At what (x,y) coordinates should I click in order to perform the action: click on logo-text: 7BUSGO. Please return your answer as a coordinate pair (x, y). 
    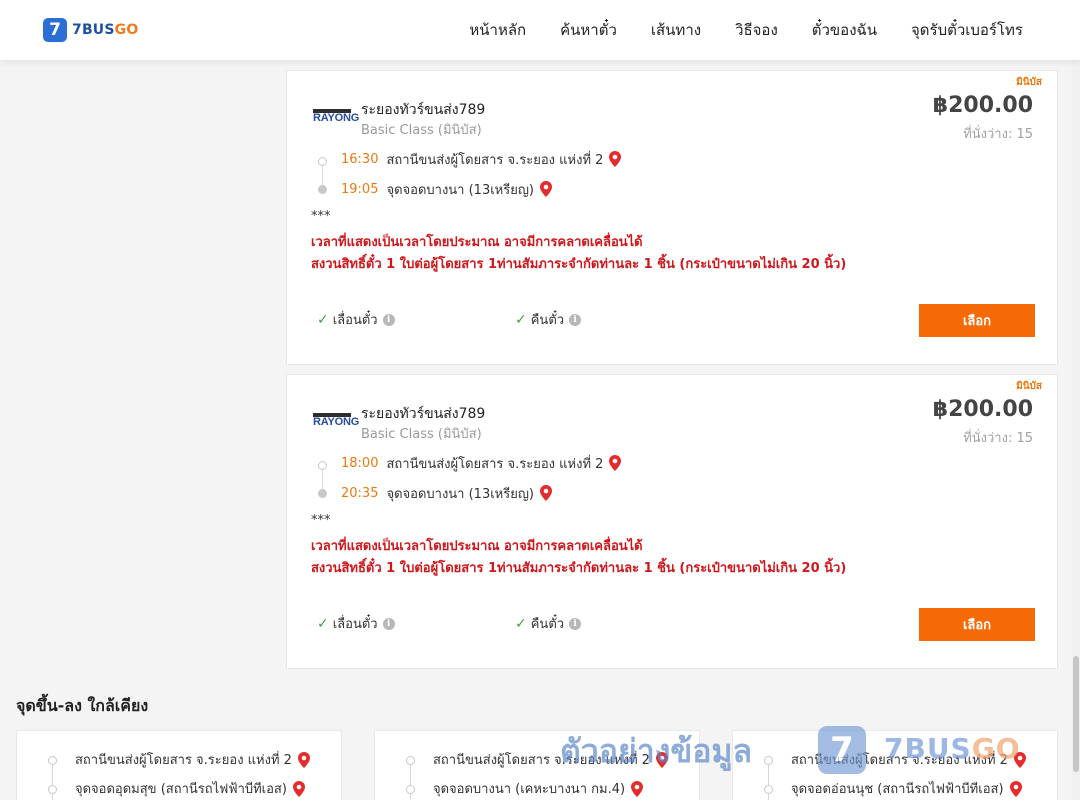
    Looking at the image, I should click on (105, 30).